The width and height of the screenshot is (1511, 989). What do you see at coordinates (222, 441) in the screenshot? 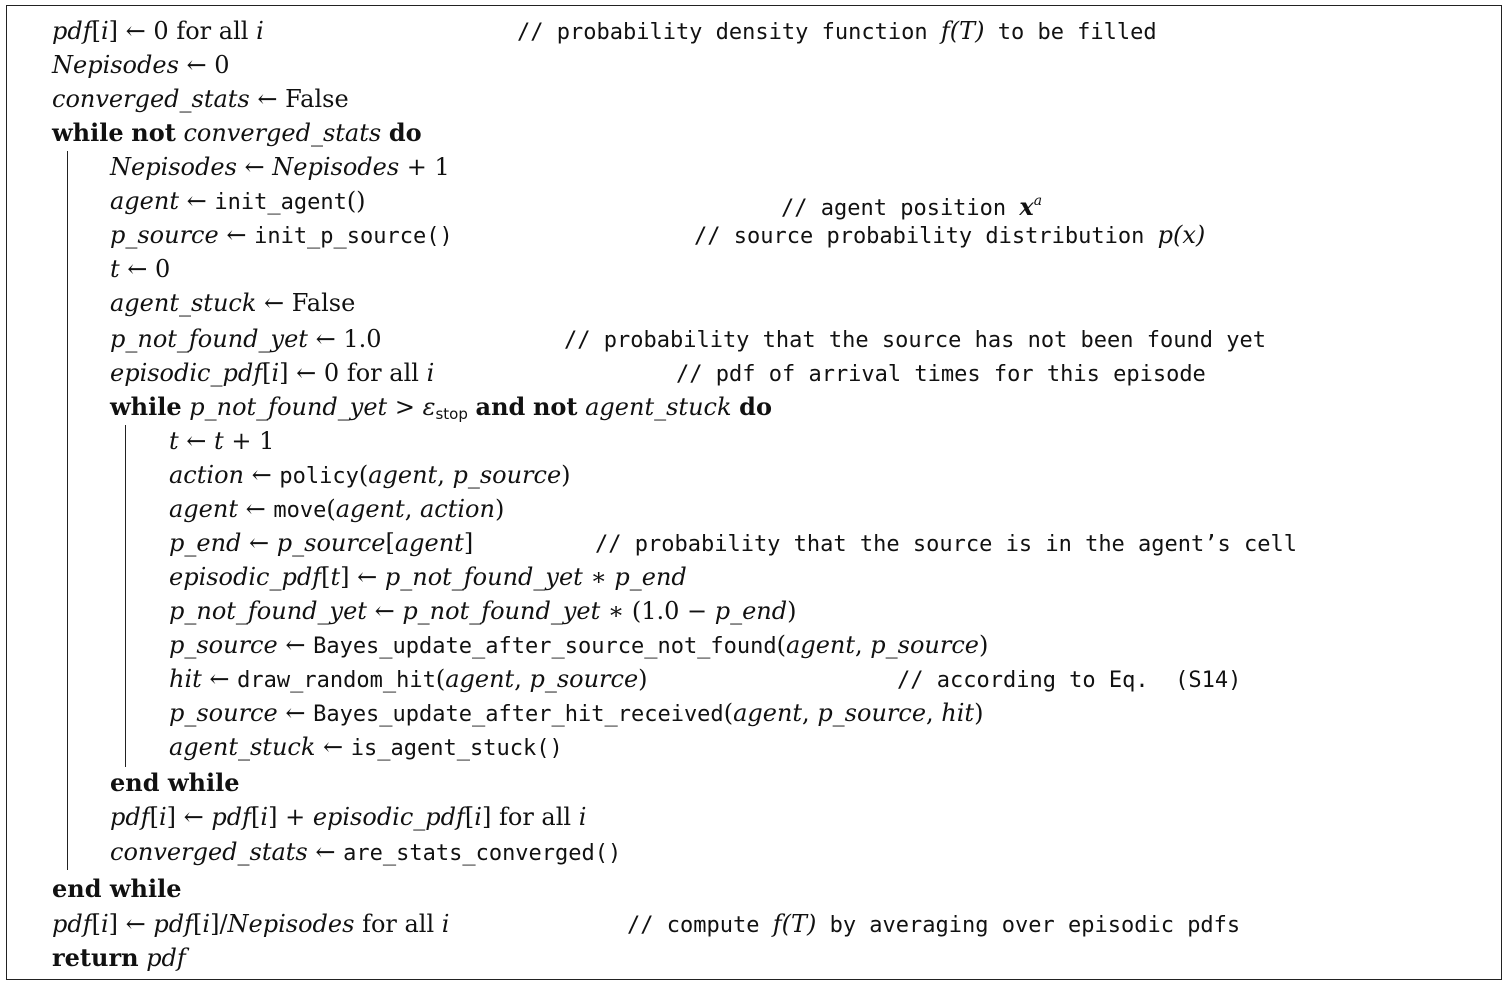
I see `line-13: t ← t + 1` at bounding box center [222, 441].